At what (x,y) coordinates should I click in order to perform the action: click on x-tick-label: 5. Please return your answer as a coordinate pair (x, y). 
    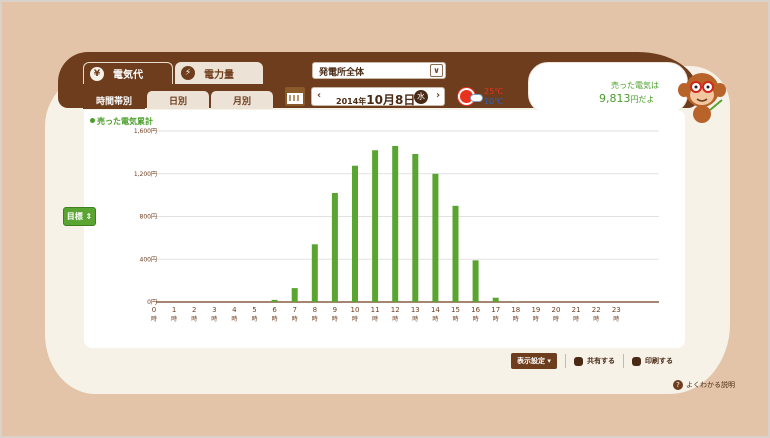
    Looking at the image, I should click on (254, 310).